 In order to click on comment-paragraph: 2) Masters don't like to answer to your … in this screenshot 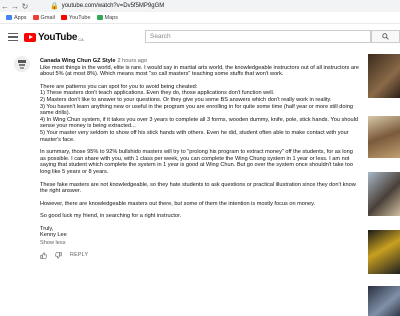, I will do `click(186, 99)`.